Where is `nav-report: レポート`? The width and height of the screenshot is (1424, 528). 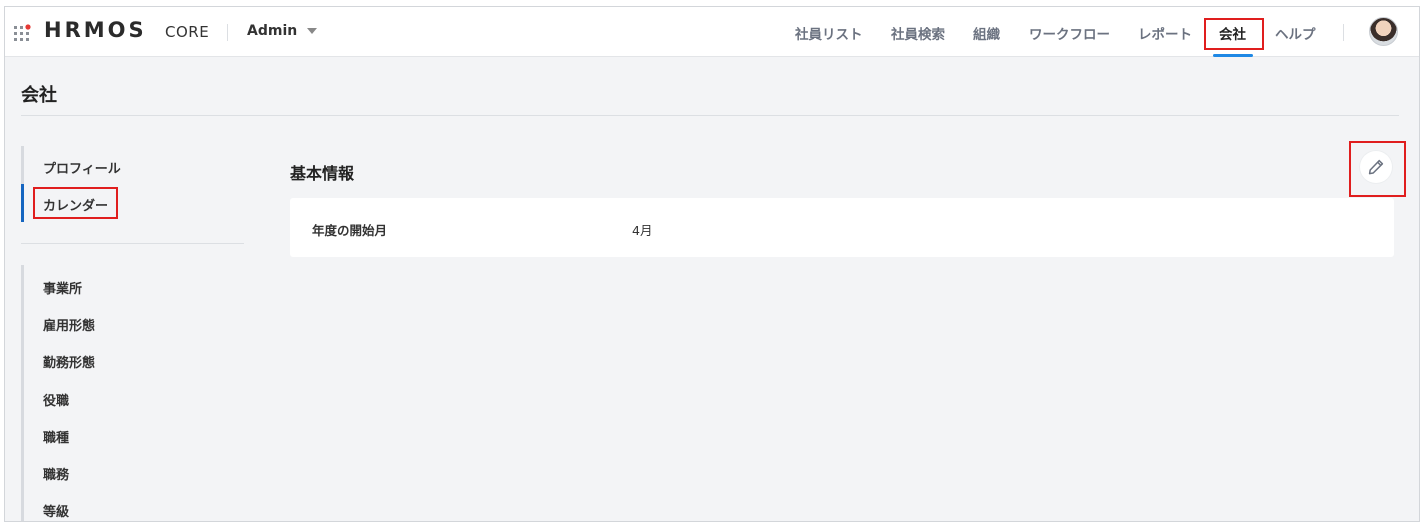 nav-report: レポート is located at coordinates (1165, 33).